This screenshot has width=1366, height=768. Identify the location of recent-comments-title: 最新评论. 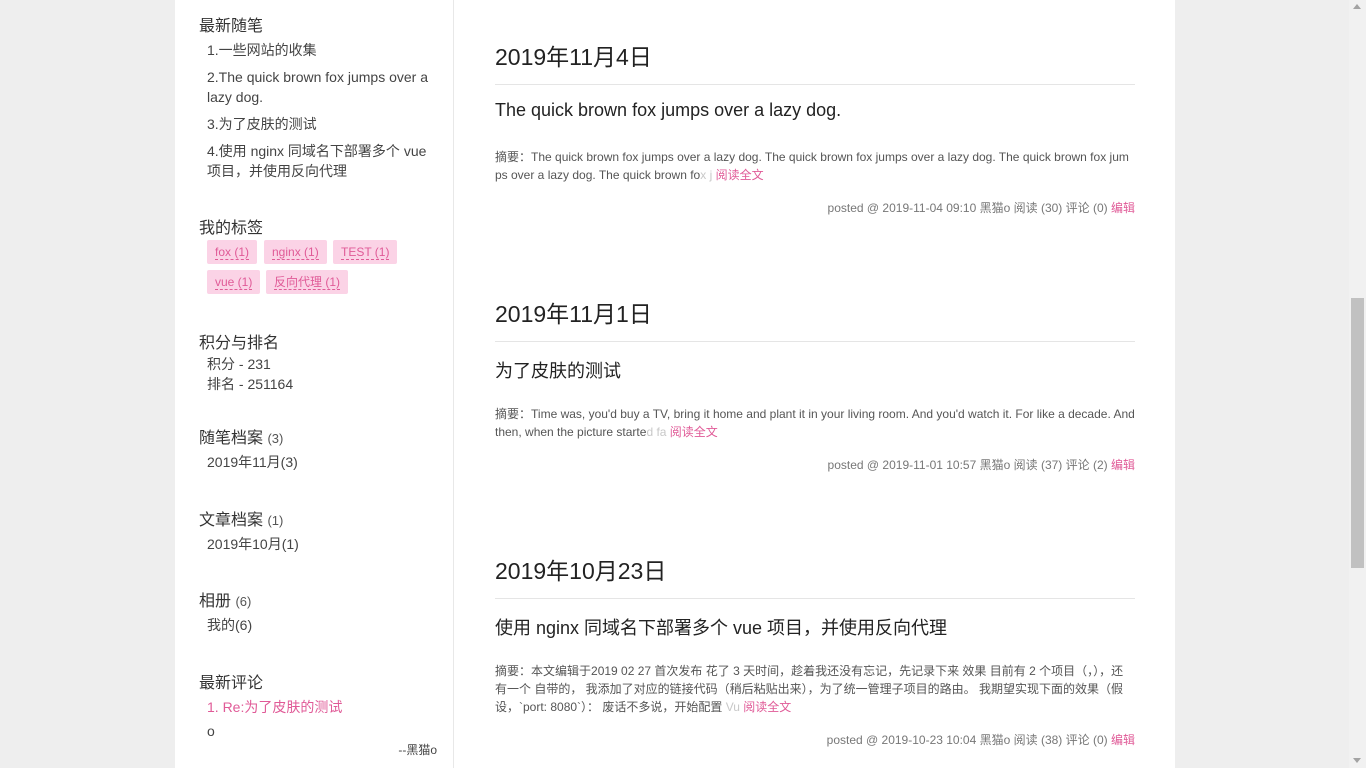
(231, 683).